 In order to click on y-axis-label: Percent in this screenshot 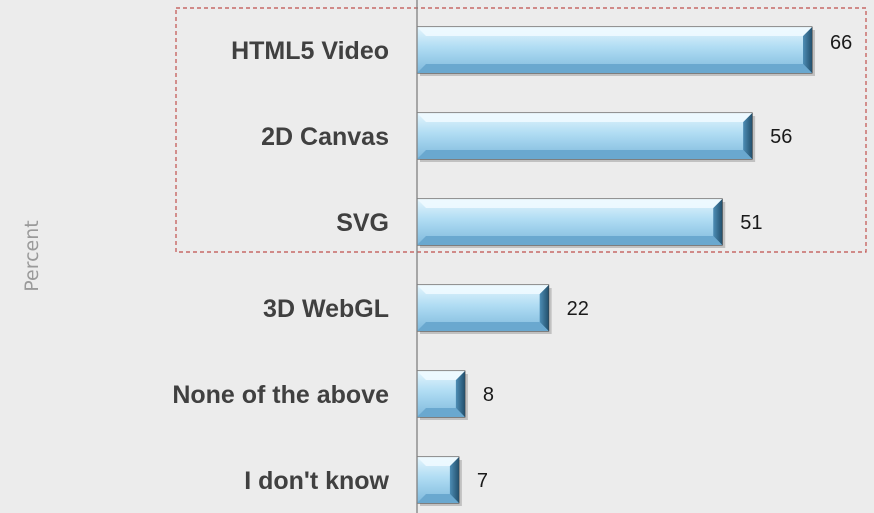, I will do `click(32, 256)`.